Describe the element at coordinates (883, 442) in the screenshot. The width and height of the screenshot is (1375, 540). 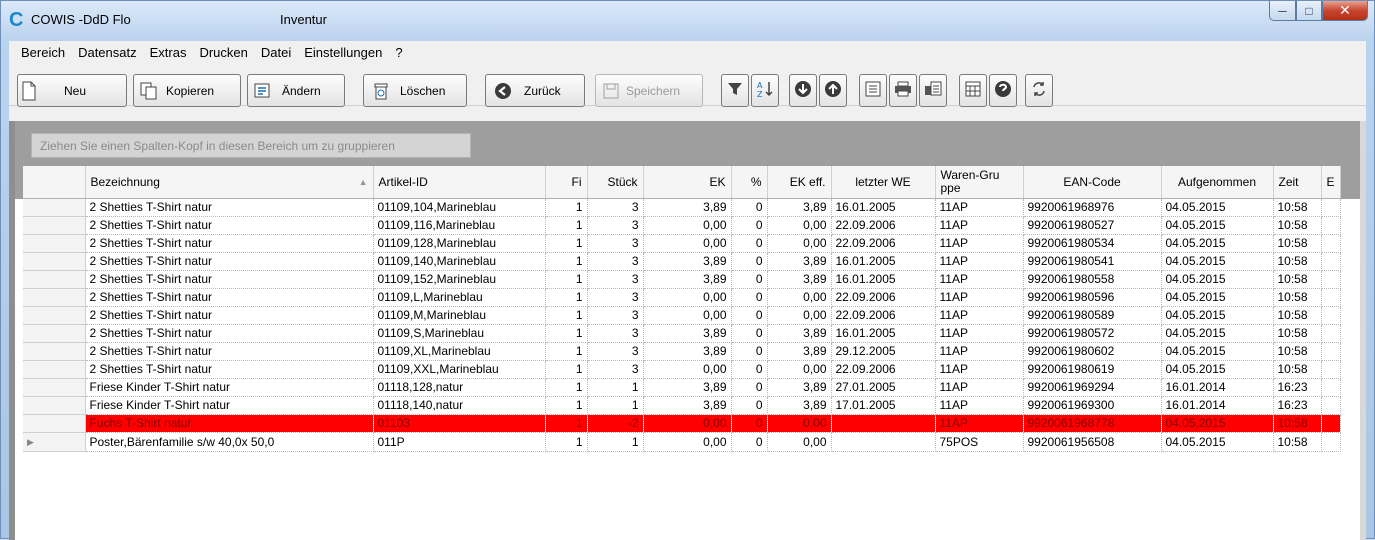
I see `cell-letzter-we` at that location.